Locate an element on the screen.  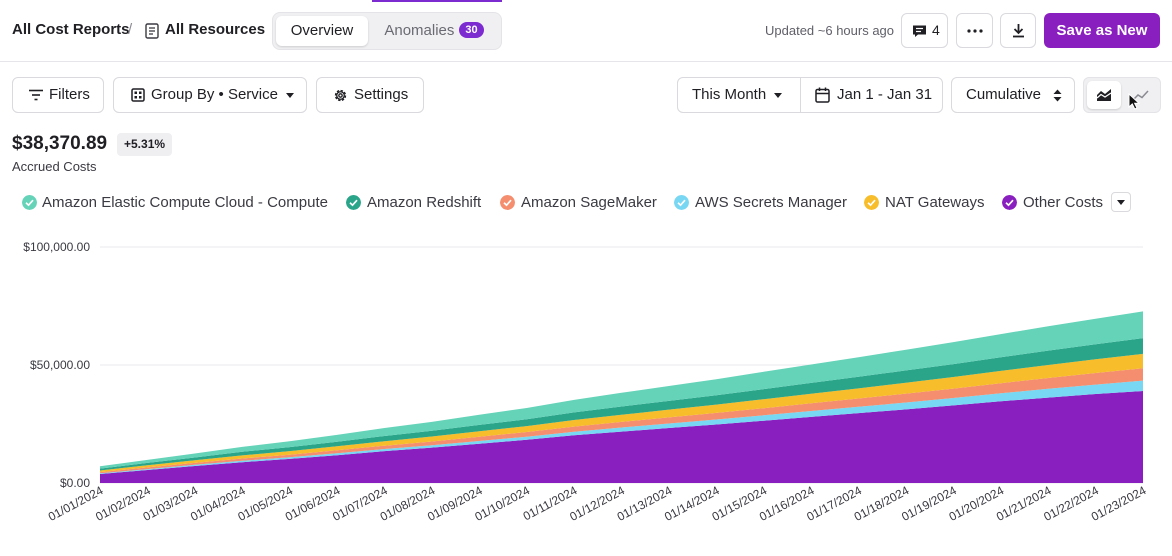
y-tick-label: $0.00 is located at coordinates (75, 483).